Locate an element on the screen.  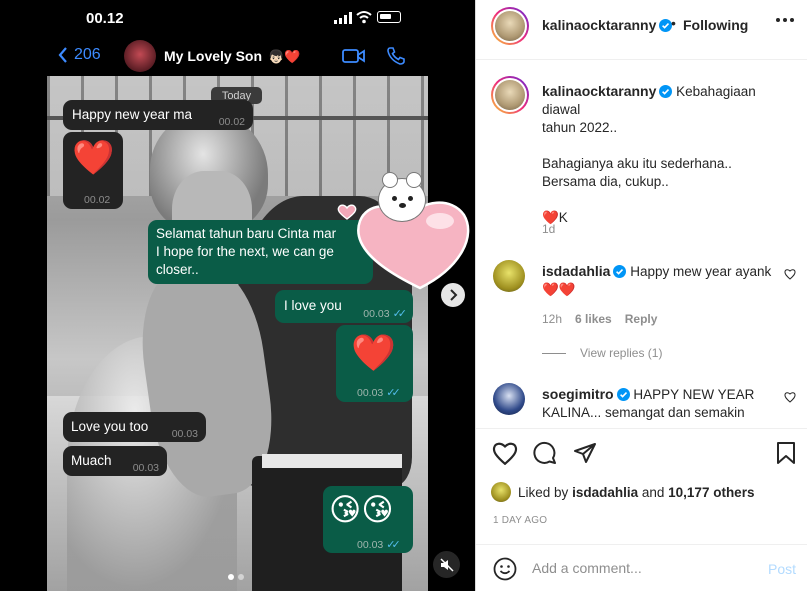
comment-username: soegimitro is located at coordinates (586, 394).